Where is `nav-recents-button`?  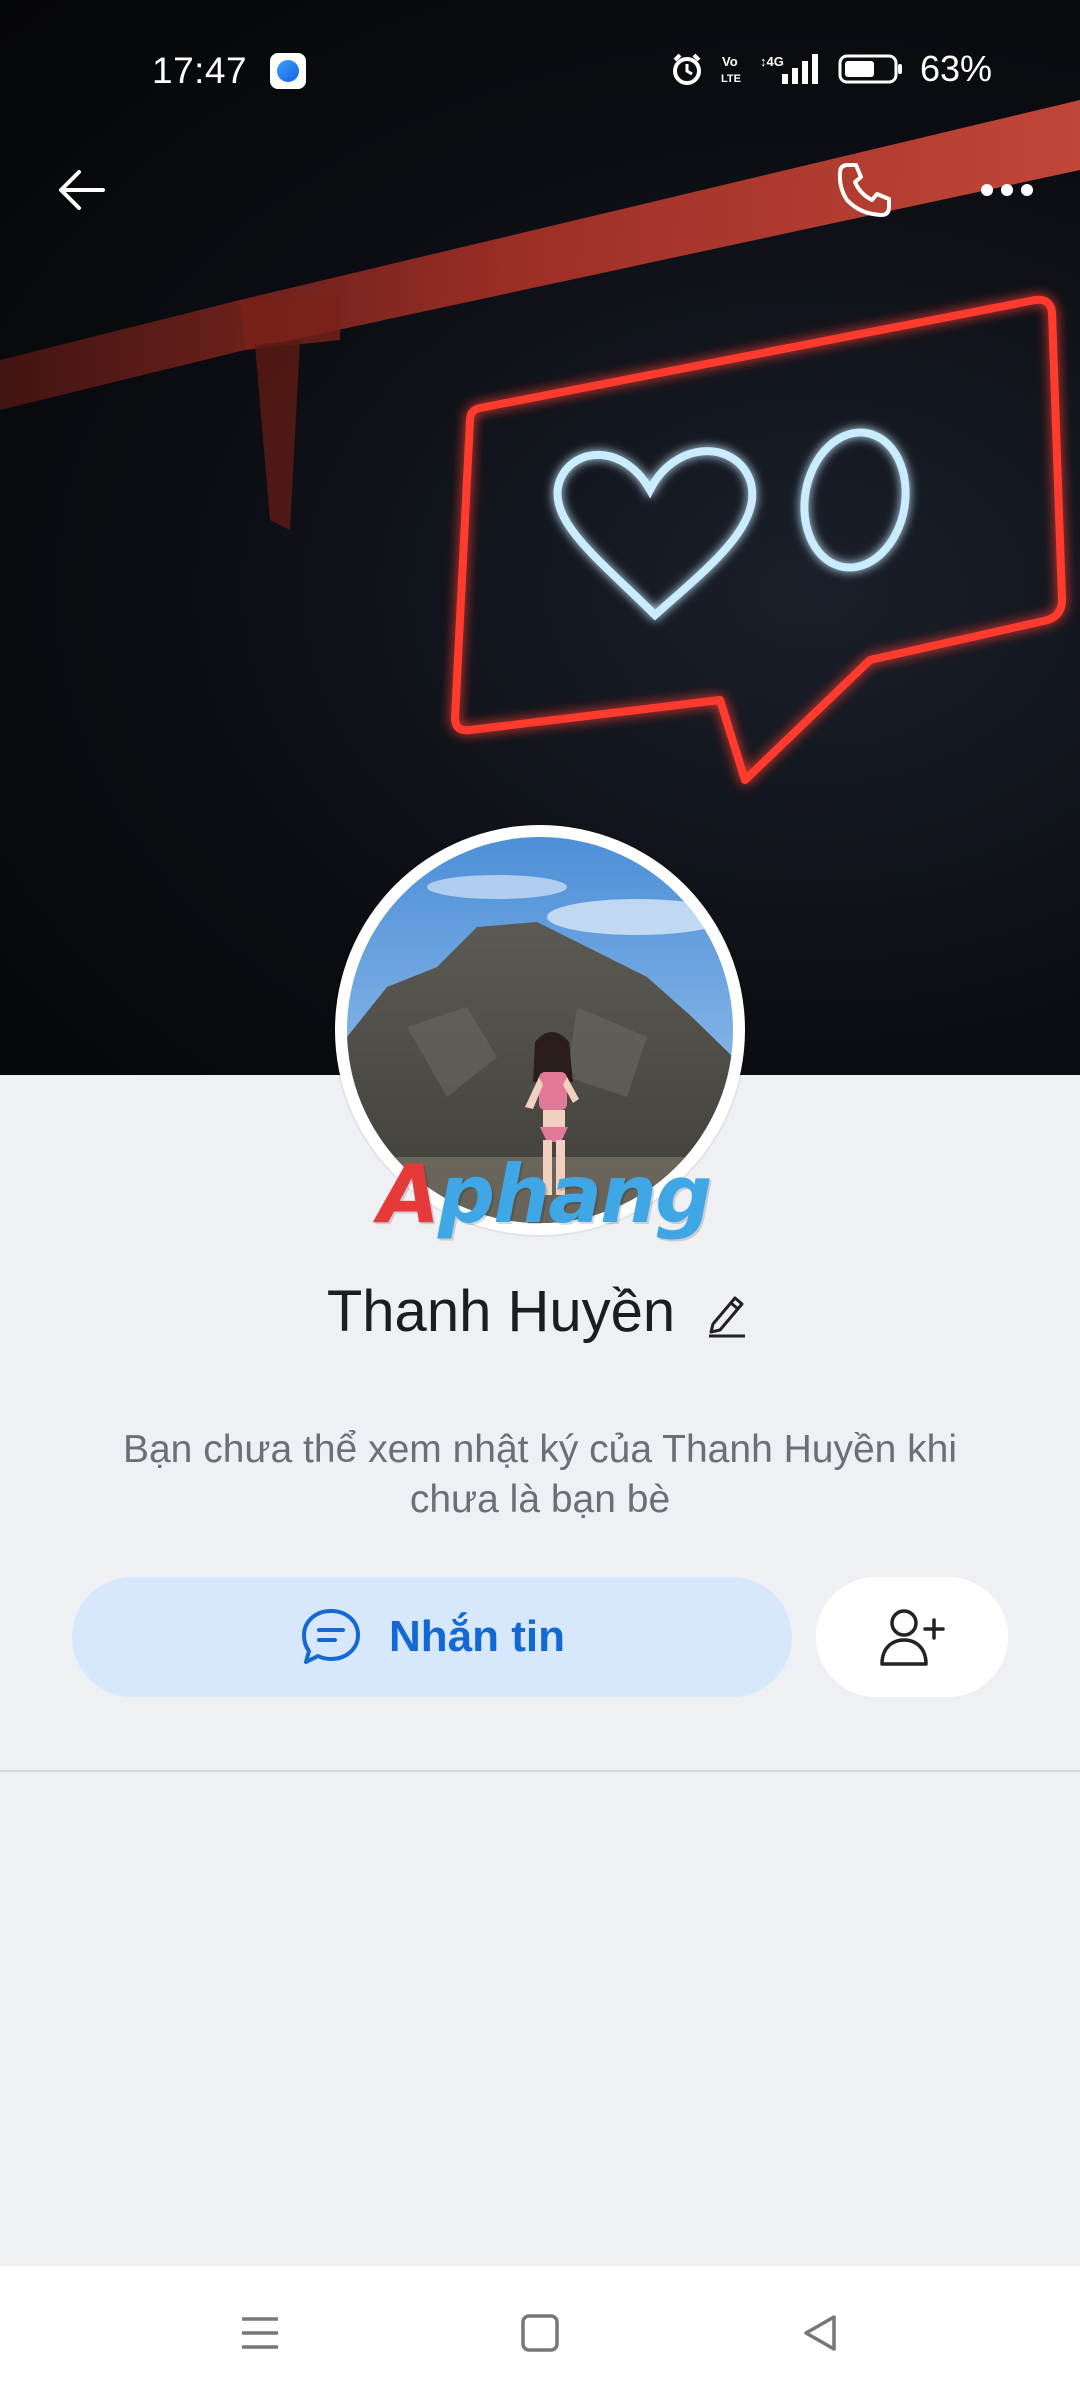 nav-recents-button is located at coordinates (260, 2333).